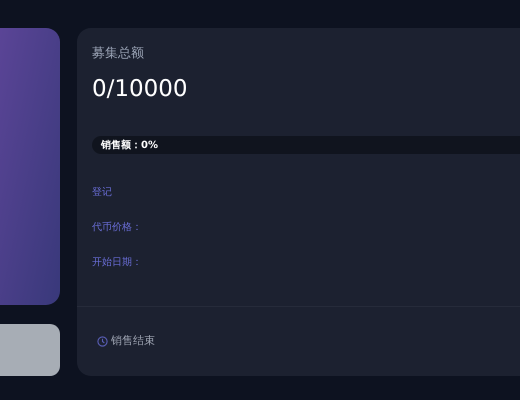  What do you see at coordinates (118, 54) in the screenshot?
I see `card-title: 募集总额` at bounding box center [118, 54].